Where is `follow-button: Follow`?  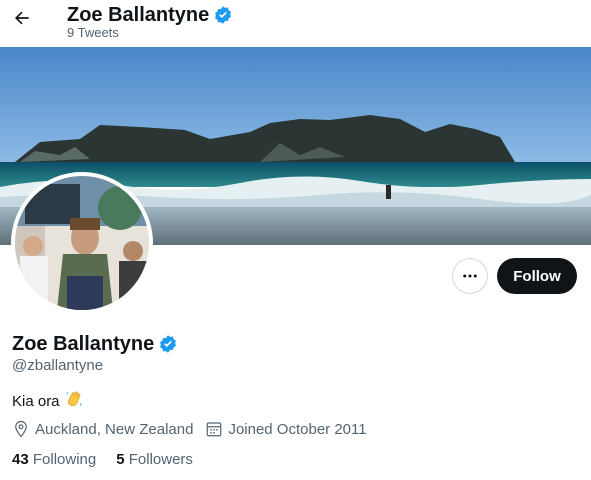
follow-button: Follow is located at coordinates (537, 276).